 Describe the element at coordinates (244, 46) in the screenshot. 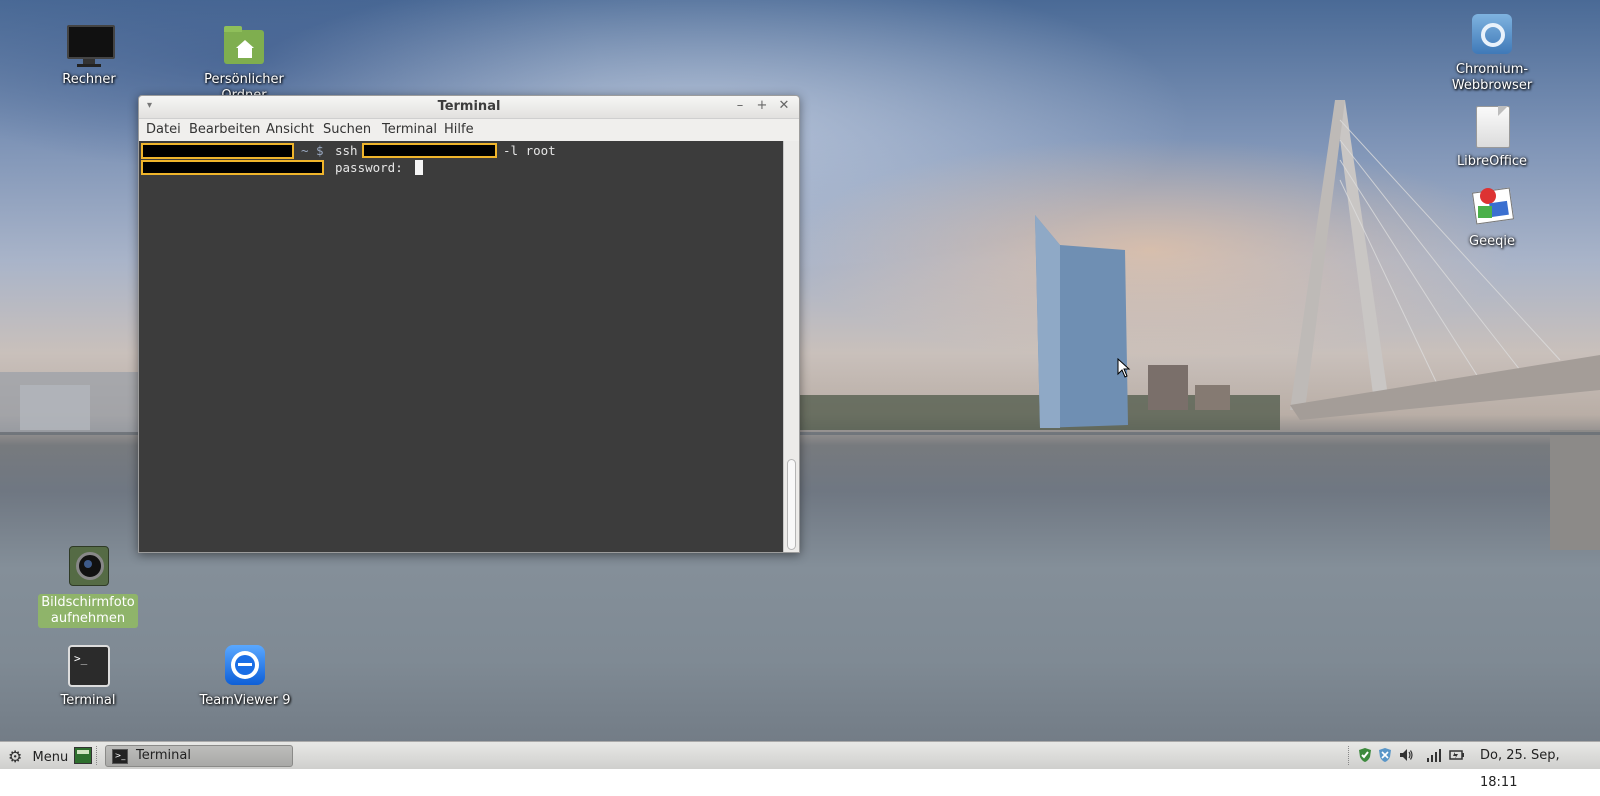

I see `home-folder-icon` at that location.